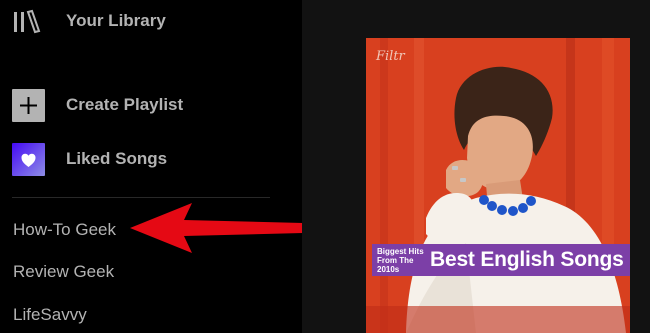 This screenshot has width=650, height=333. I want to click on create-playlist-button: Create Playlist, so click(150, 107).